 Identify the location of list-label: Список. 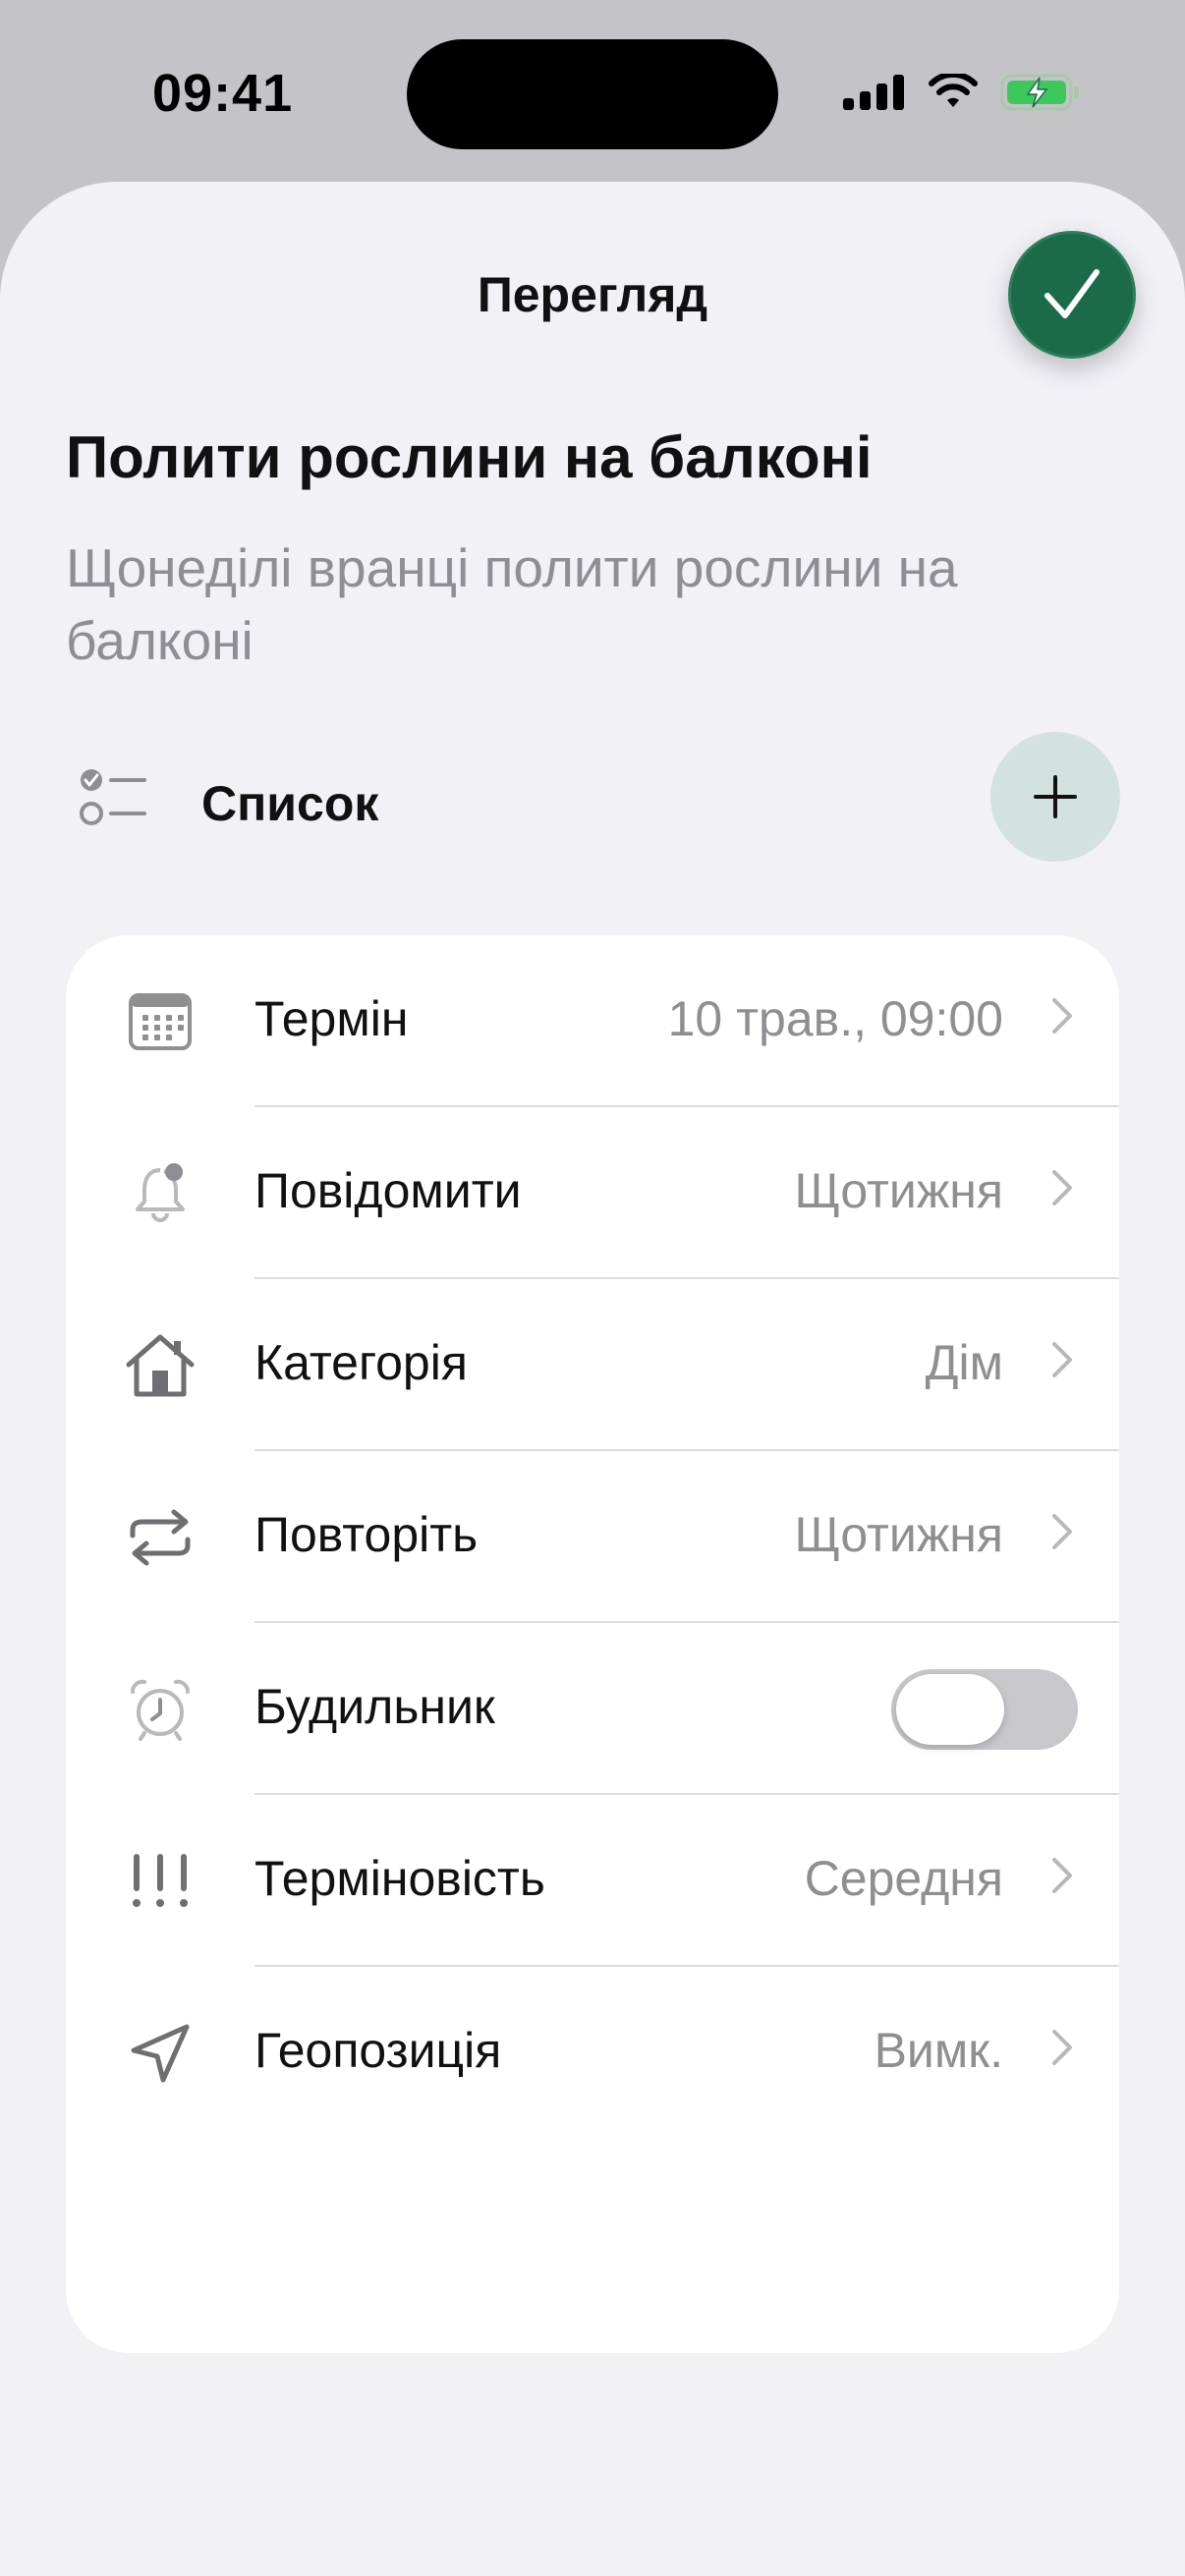
(290, 803).